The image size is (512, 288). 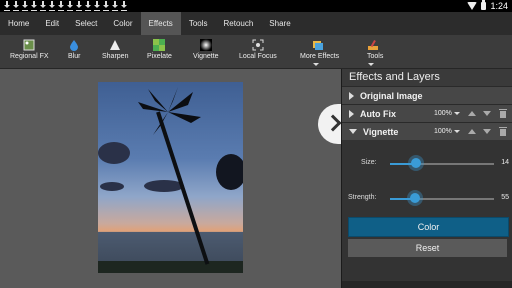 I want to click on more-effects-button: More Effects, so click(x=319, y=52).